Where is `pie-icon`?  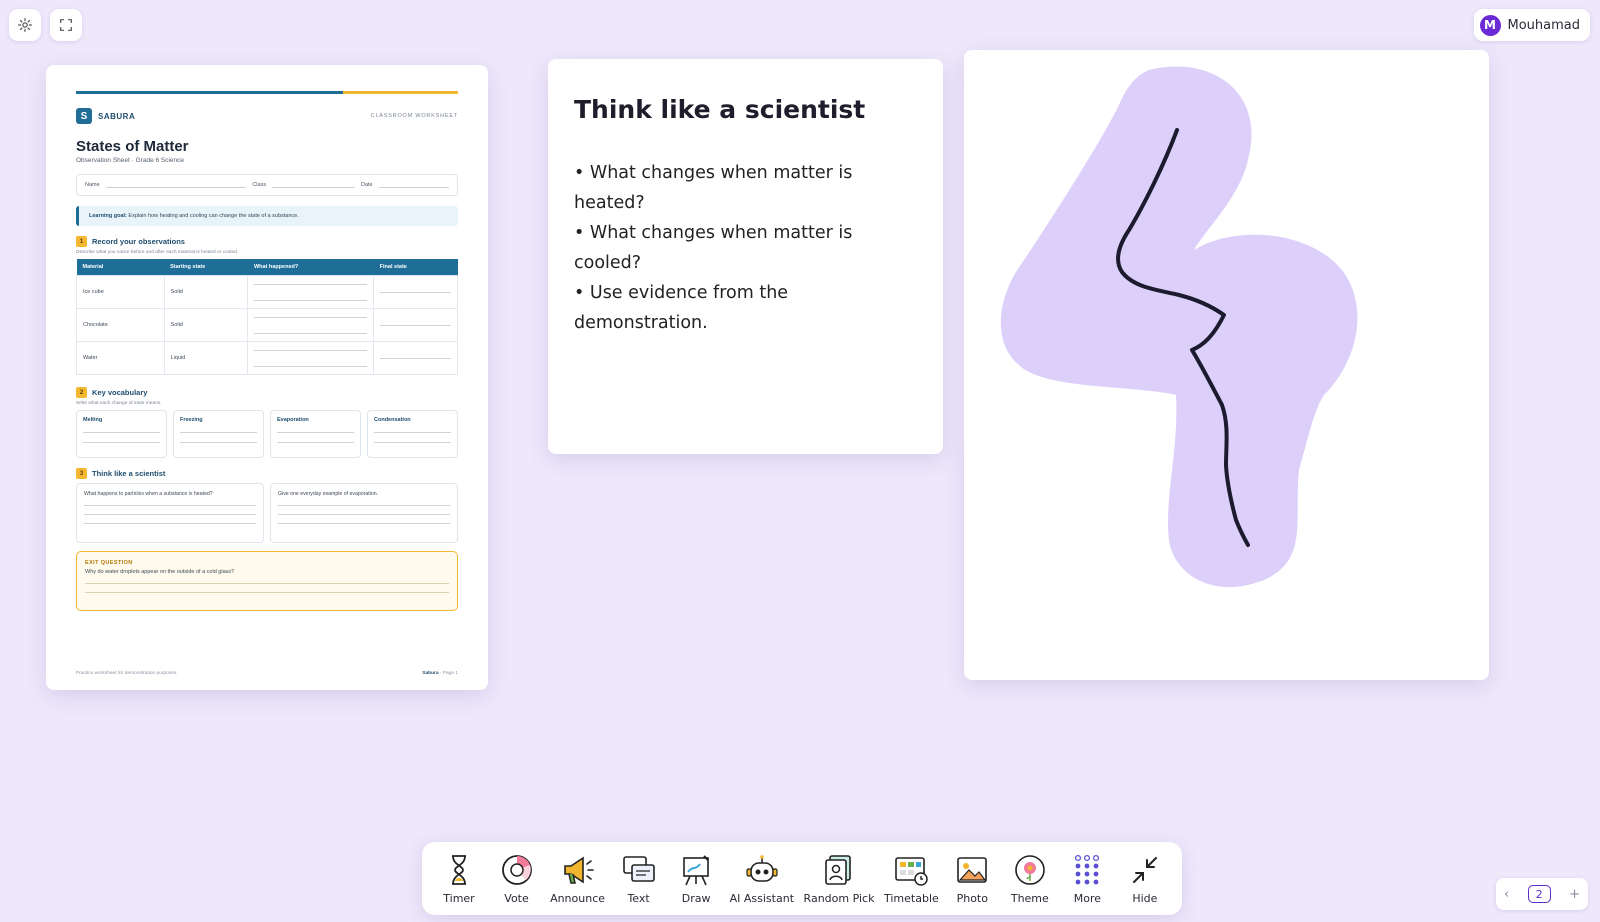
pie-icon is located at coordinates (516, 869).